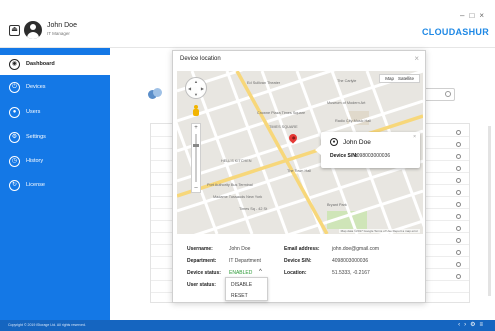 The height and width of the screenshot is (331, 495). I want to click on scrollbar, so click(489, 211).